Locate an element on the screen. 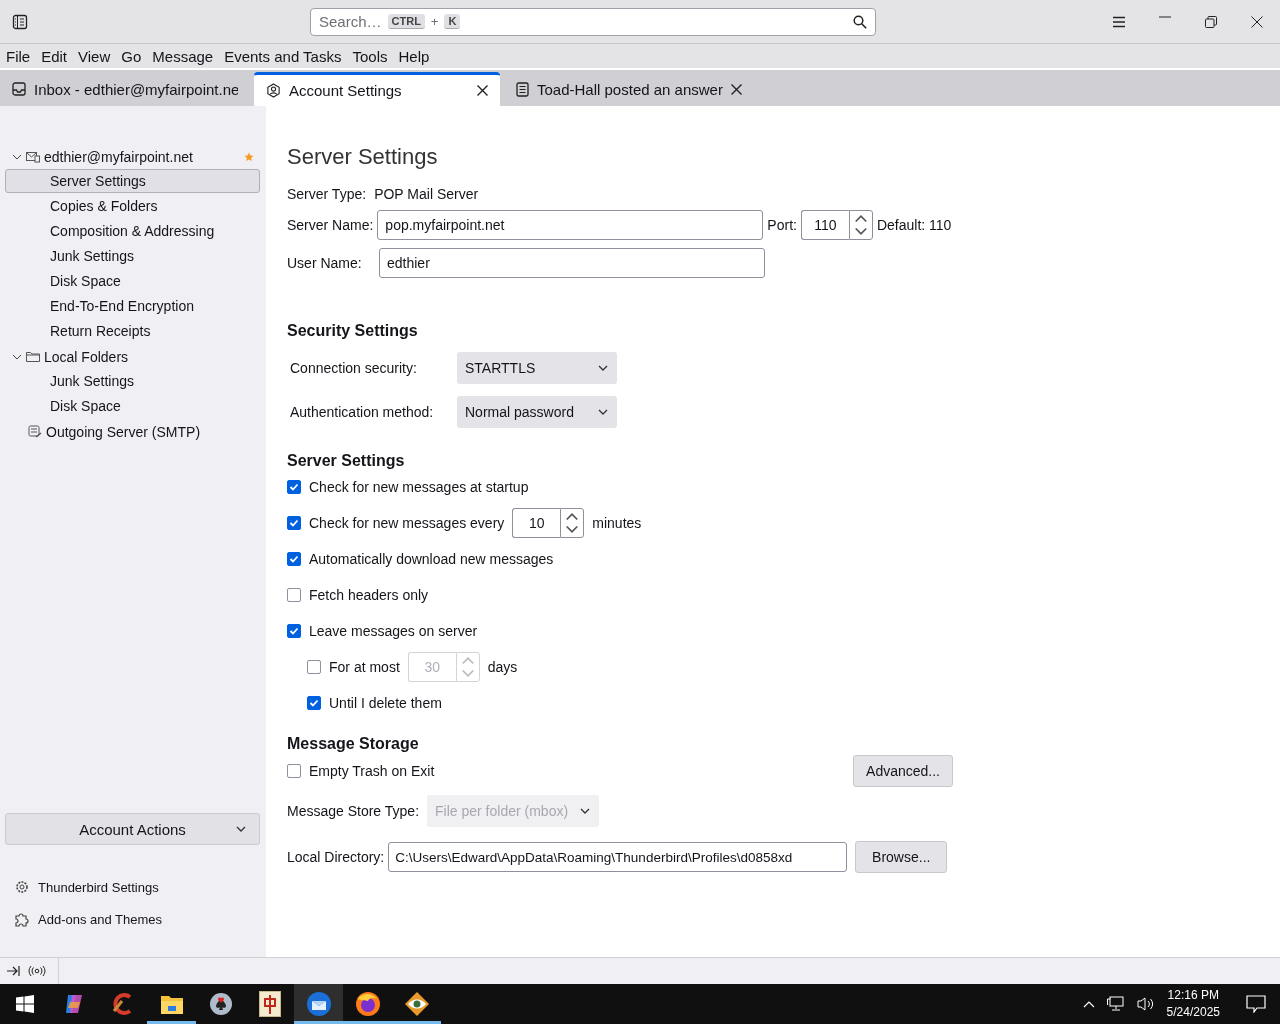  checkbox-label: Fetch headers only is located at coordinates (369, 595).